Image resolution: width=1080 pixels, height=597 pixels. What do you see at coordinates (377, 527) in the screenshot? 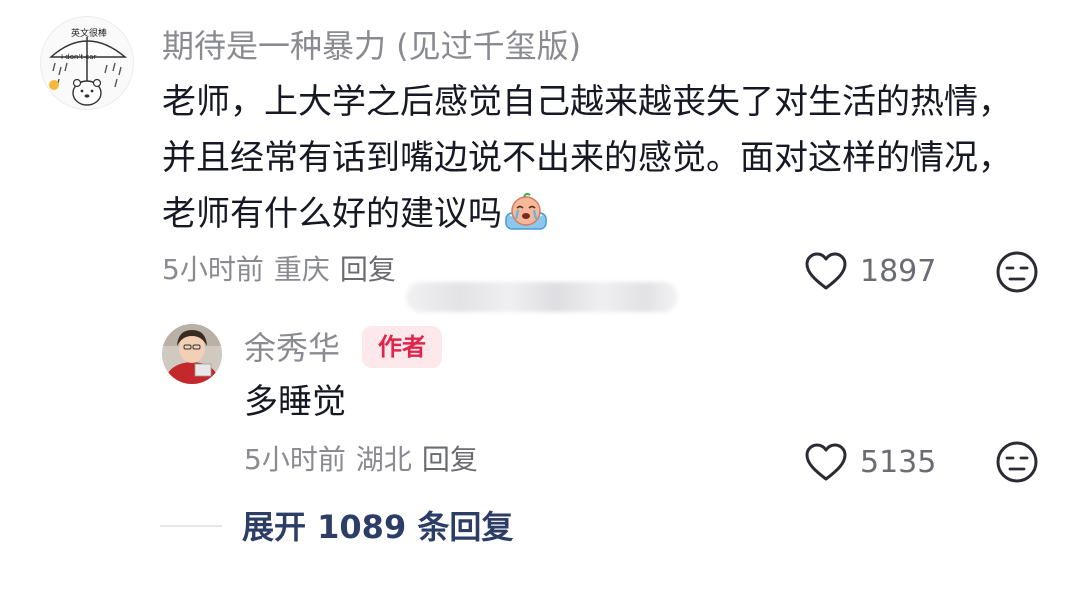
I see `expand-replies-button: 展开 1089 条回复` at bounding box center [377, 527].